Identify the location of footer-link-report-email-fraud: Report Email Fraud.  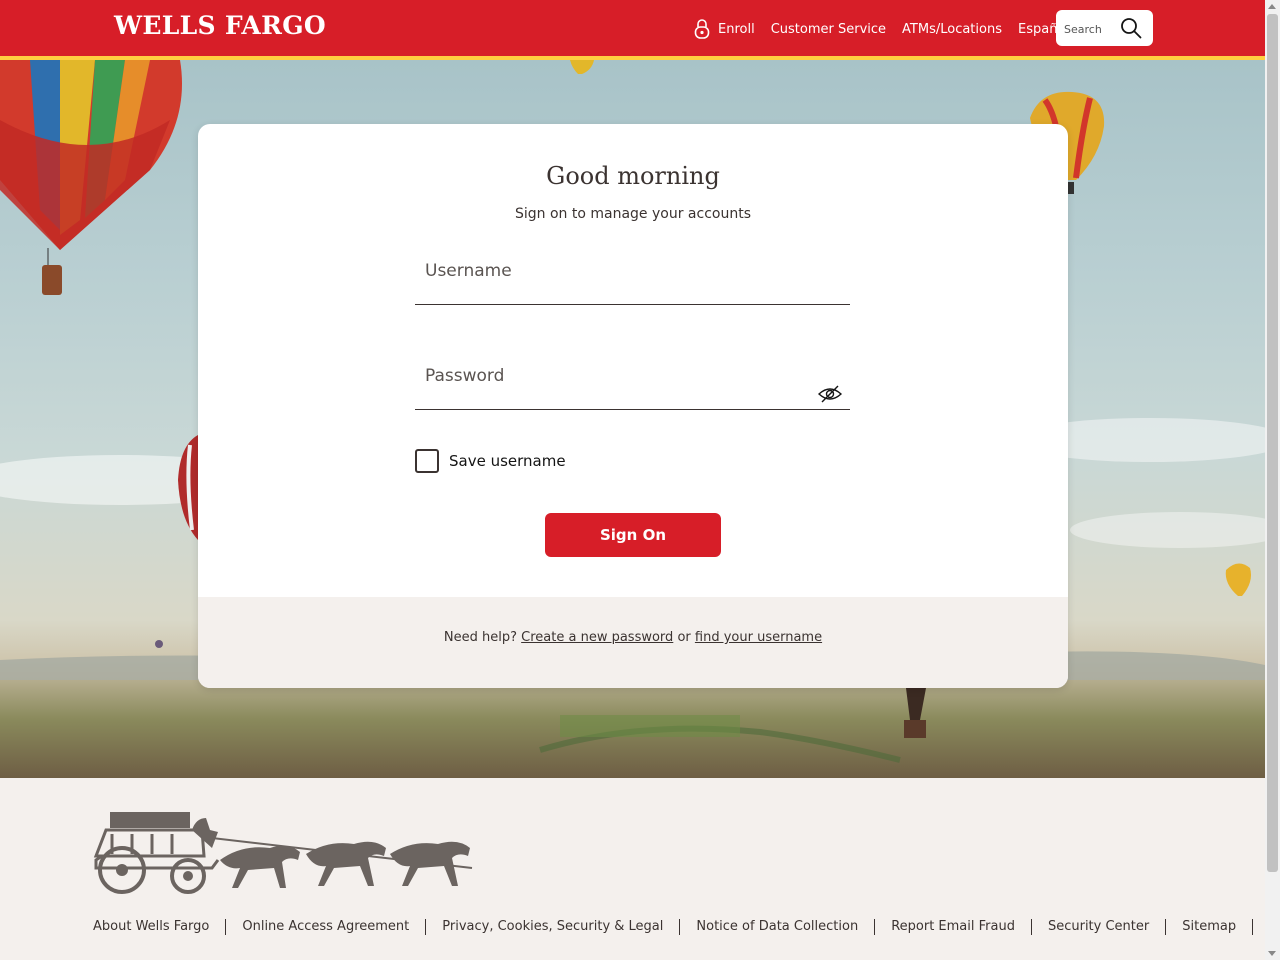
(953, 927).